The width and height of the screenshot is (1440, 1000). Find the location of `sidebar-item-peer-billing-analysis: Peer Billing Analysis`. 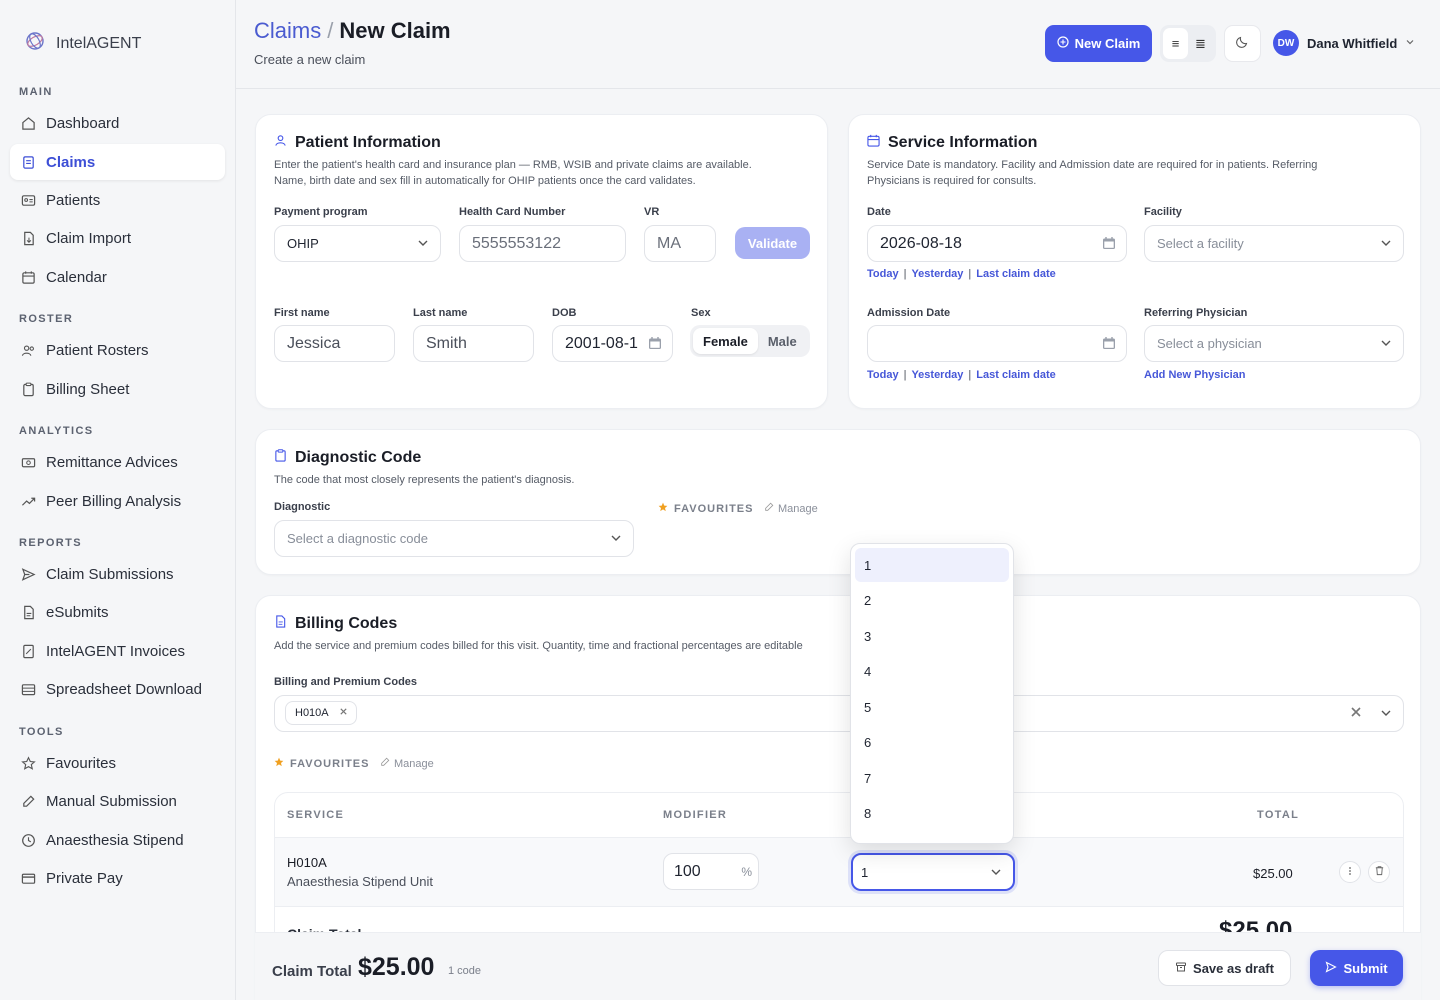

sidebar-item-peer-billing-analysis: Peer Billing Analysis is located at coordinates (117, 501).